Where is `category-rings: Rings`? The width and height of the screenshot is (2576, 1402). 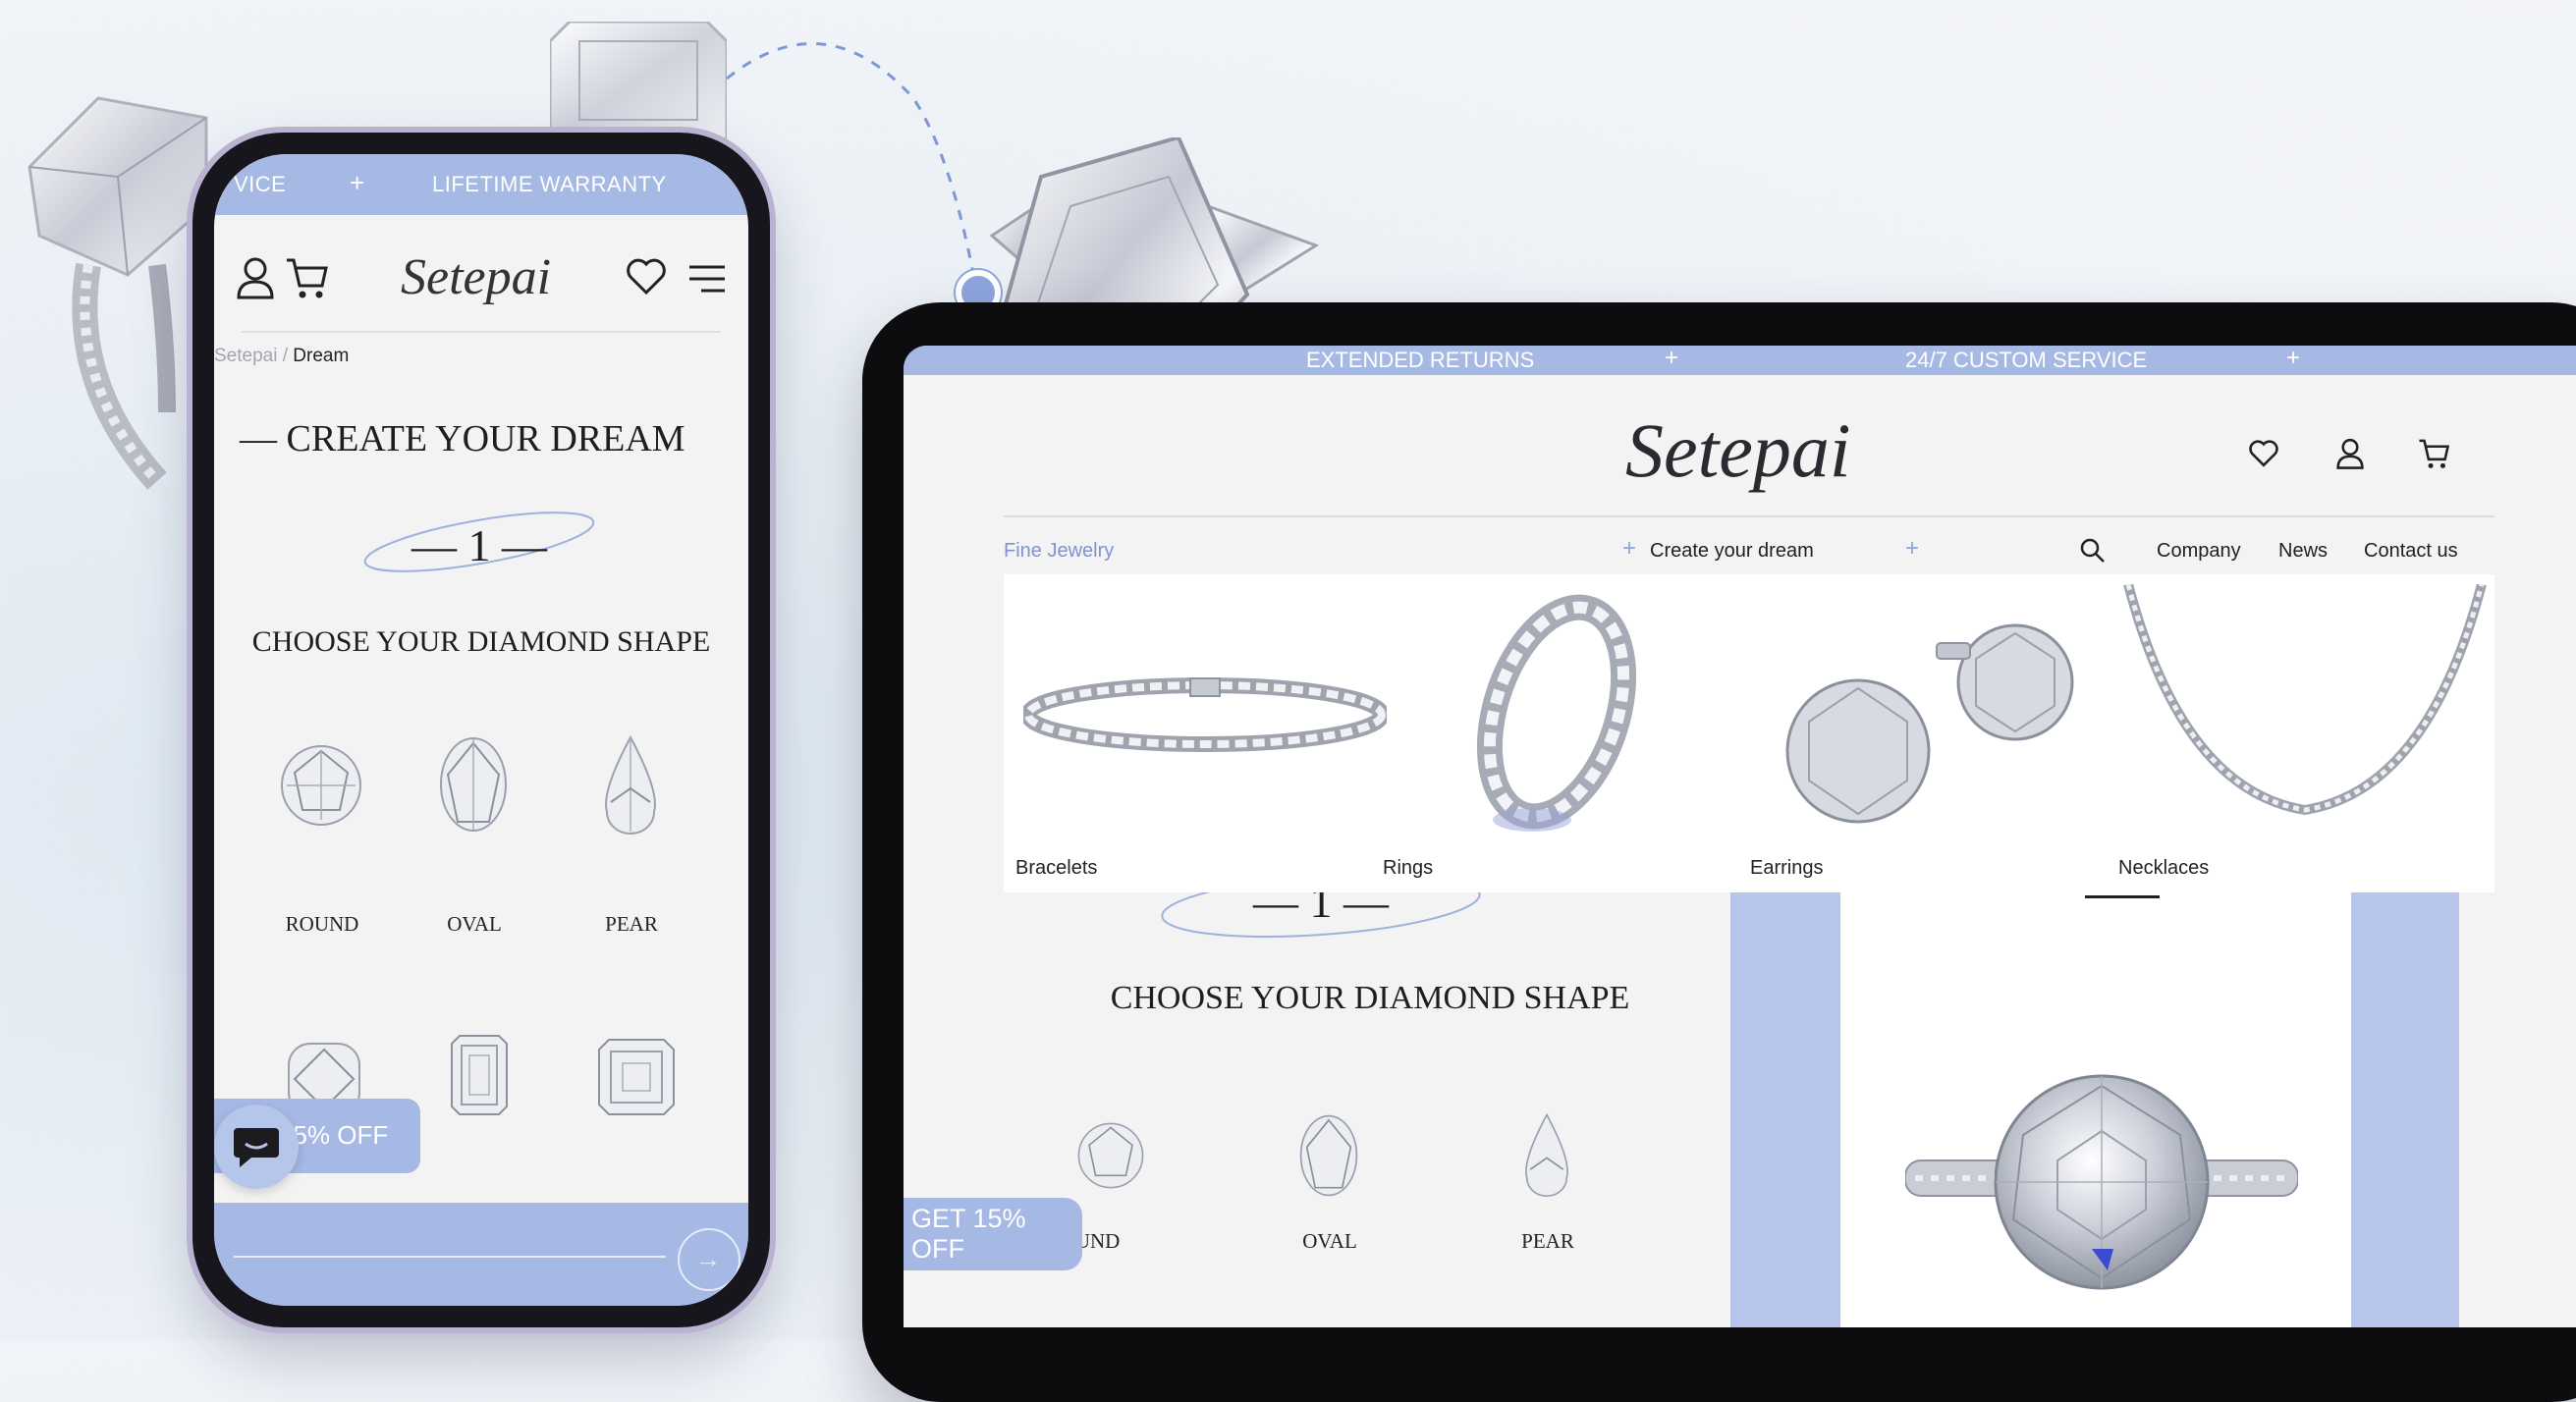
category-rings: Rings is located at coordinates (1408, 868).